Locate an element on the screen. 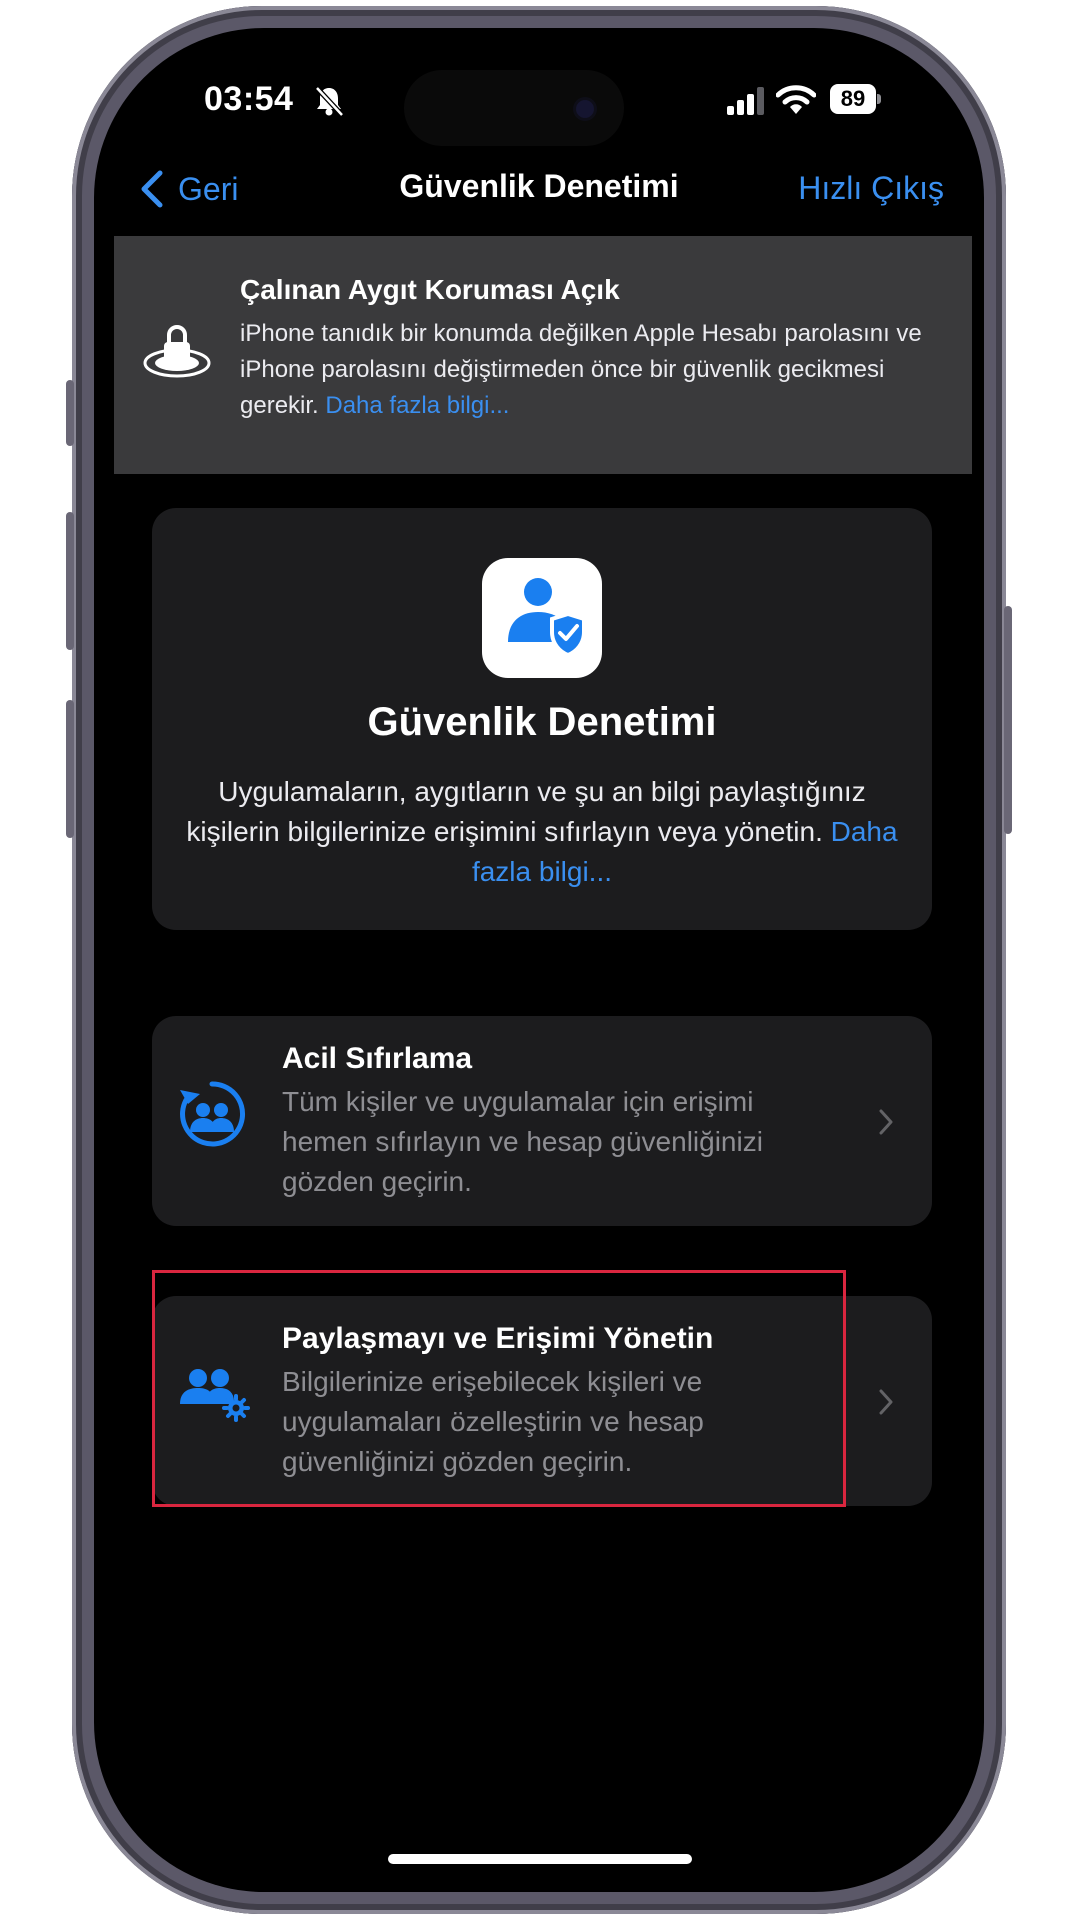 The height and width of the screenshot is (1920, 1080). cellular-signal-icon is located at coordinates (745, 101).